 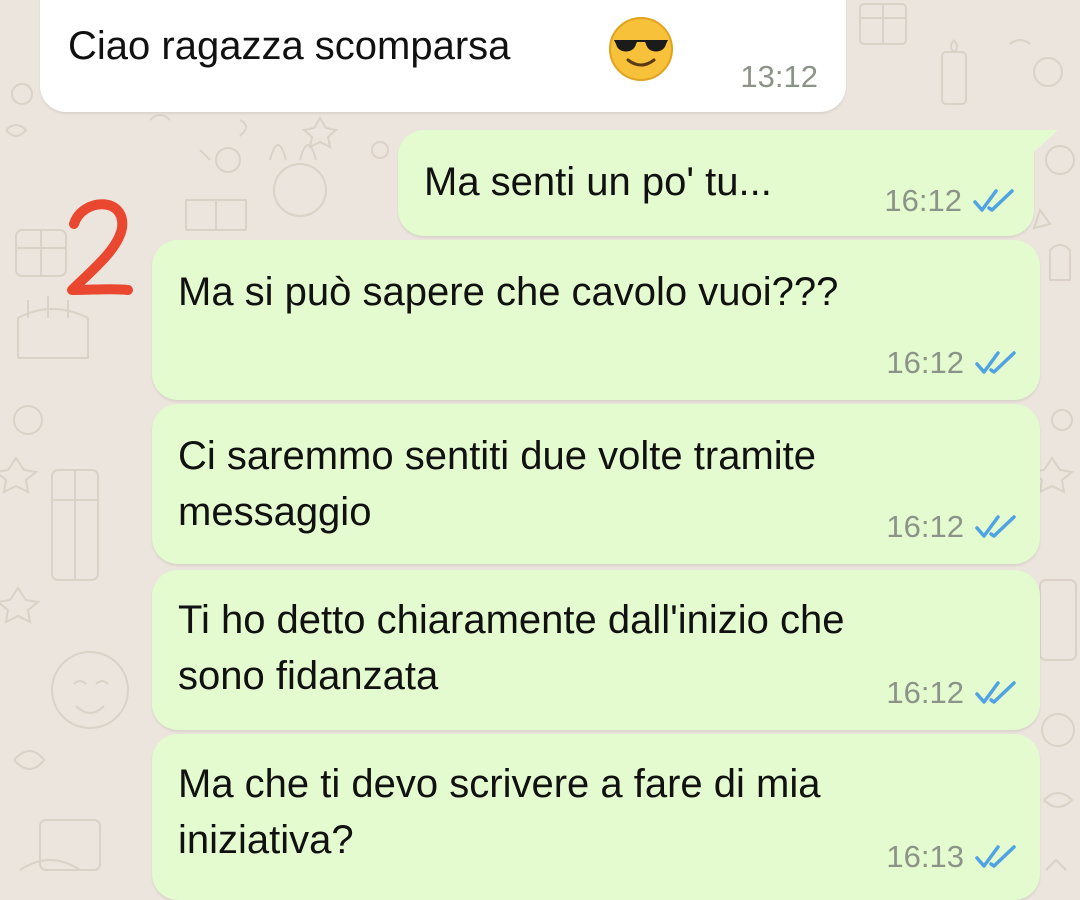 I want to click on message-meta: 16:13, so click(x=952, y=857).